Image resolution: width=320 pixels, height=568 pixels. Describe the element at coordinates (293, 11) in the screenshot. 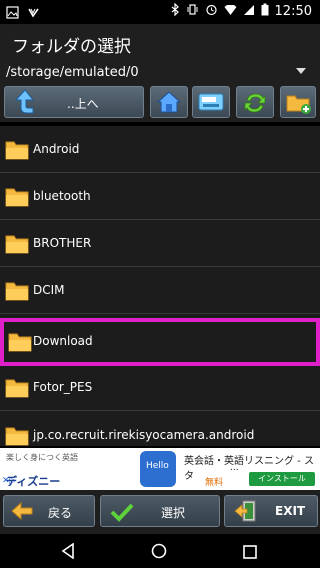

I see `status-time: 12:50` at that location.